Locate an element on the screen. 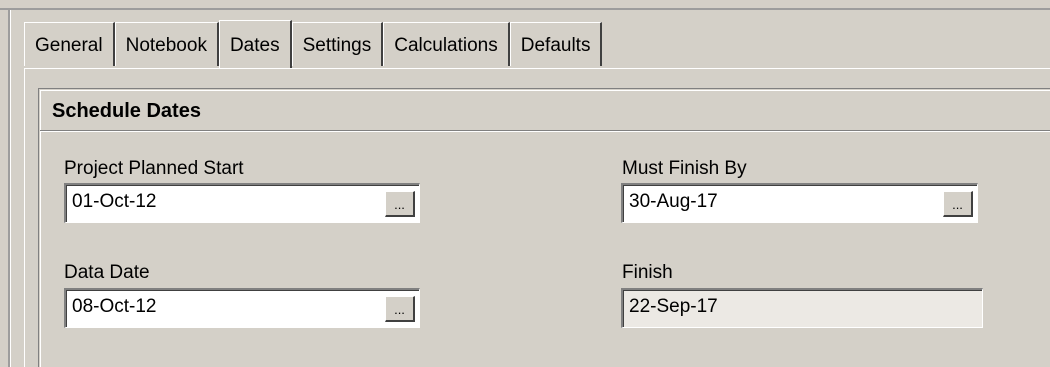  tab-calculations: Calculations is located at coordinates (446, 44).